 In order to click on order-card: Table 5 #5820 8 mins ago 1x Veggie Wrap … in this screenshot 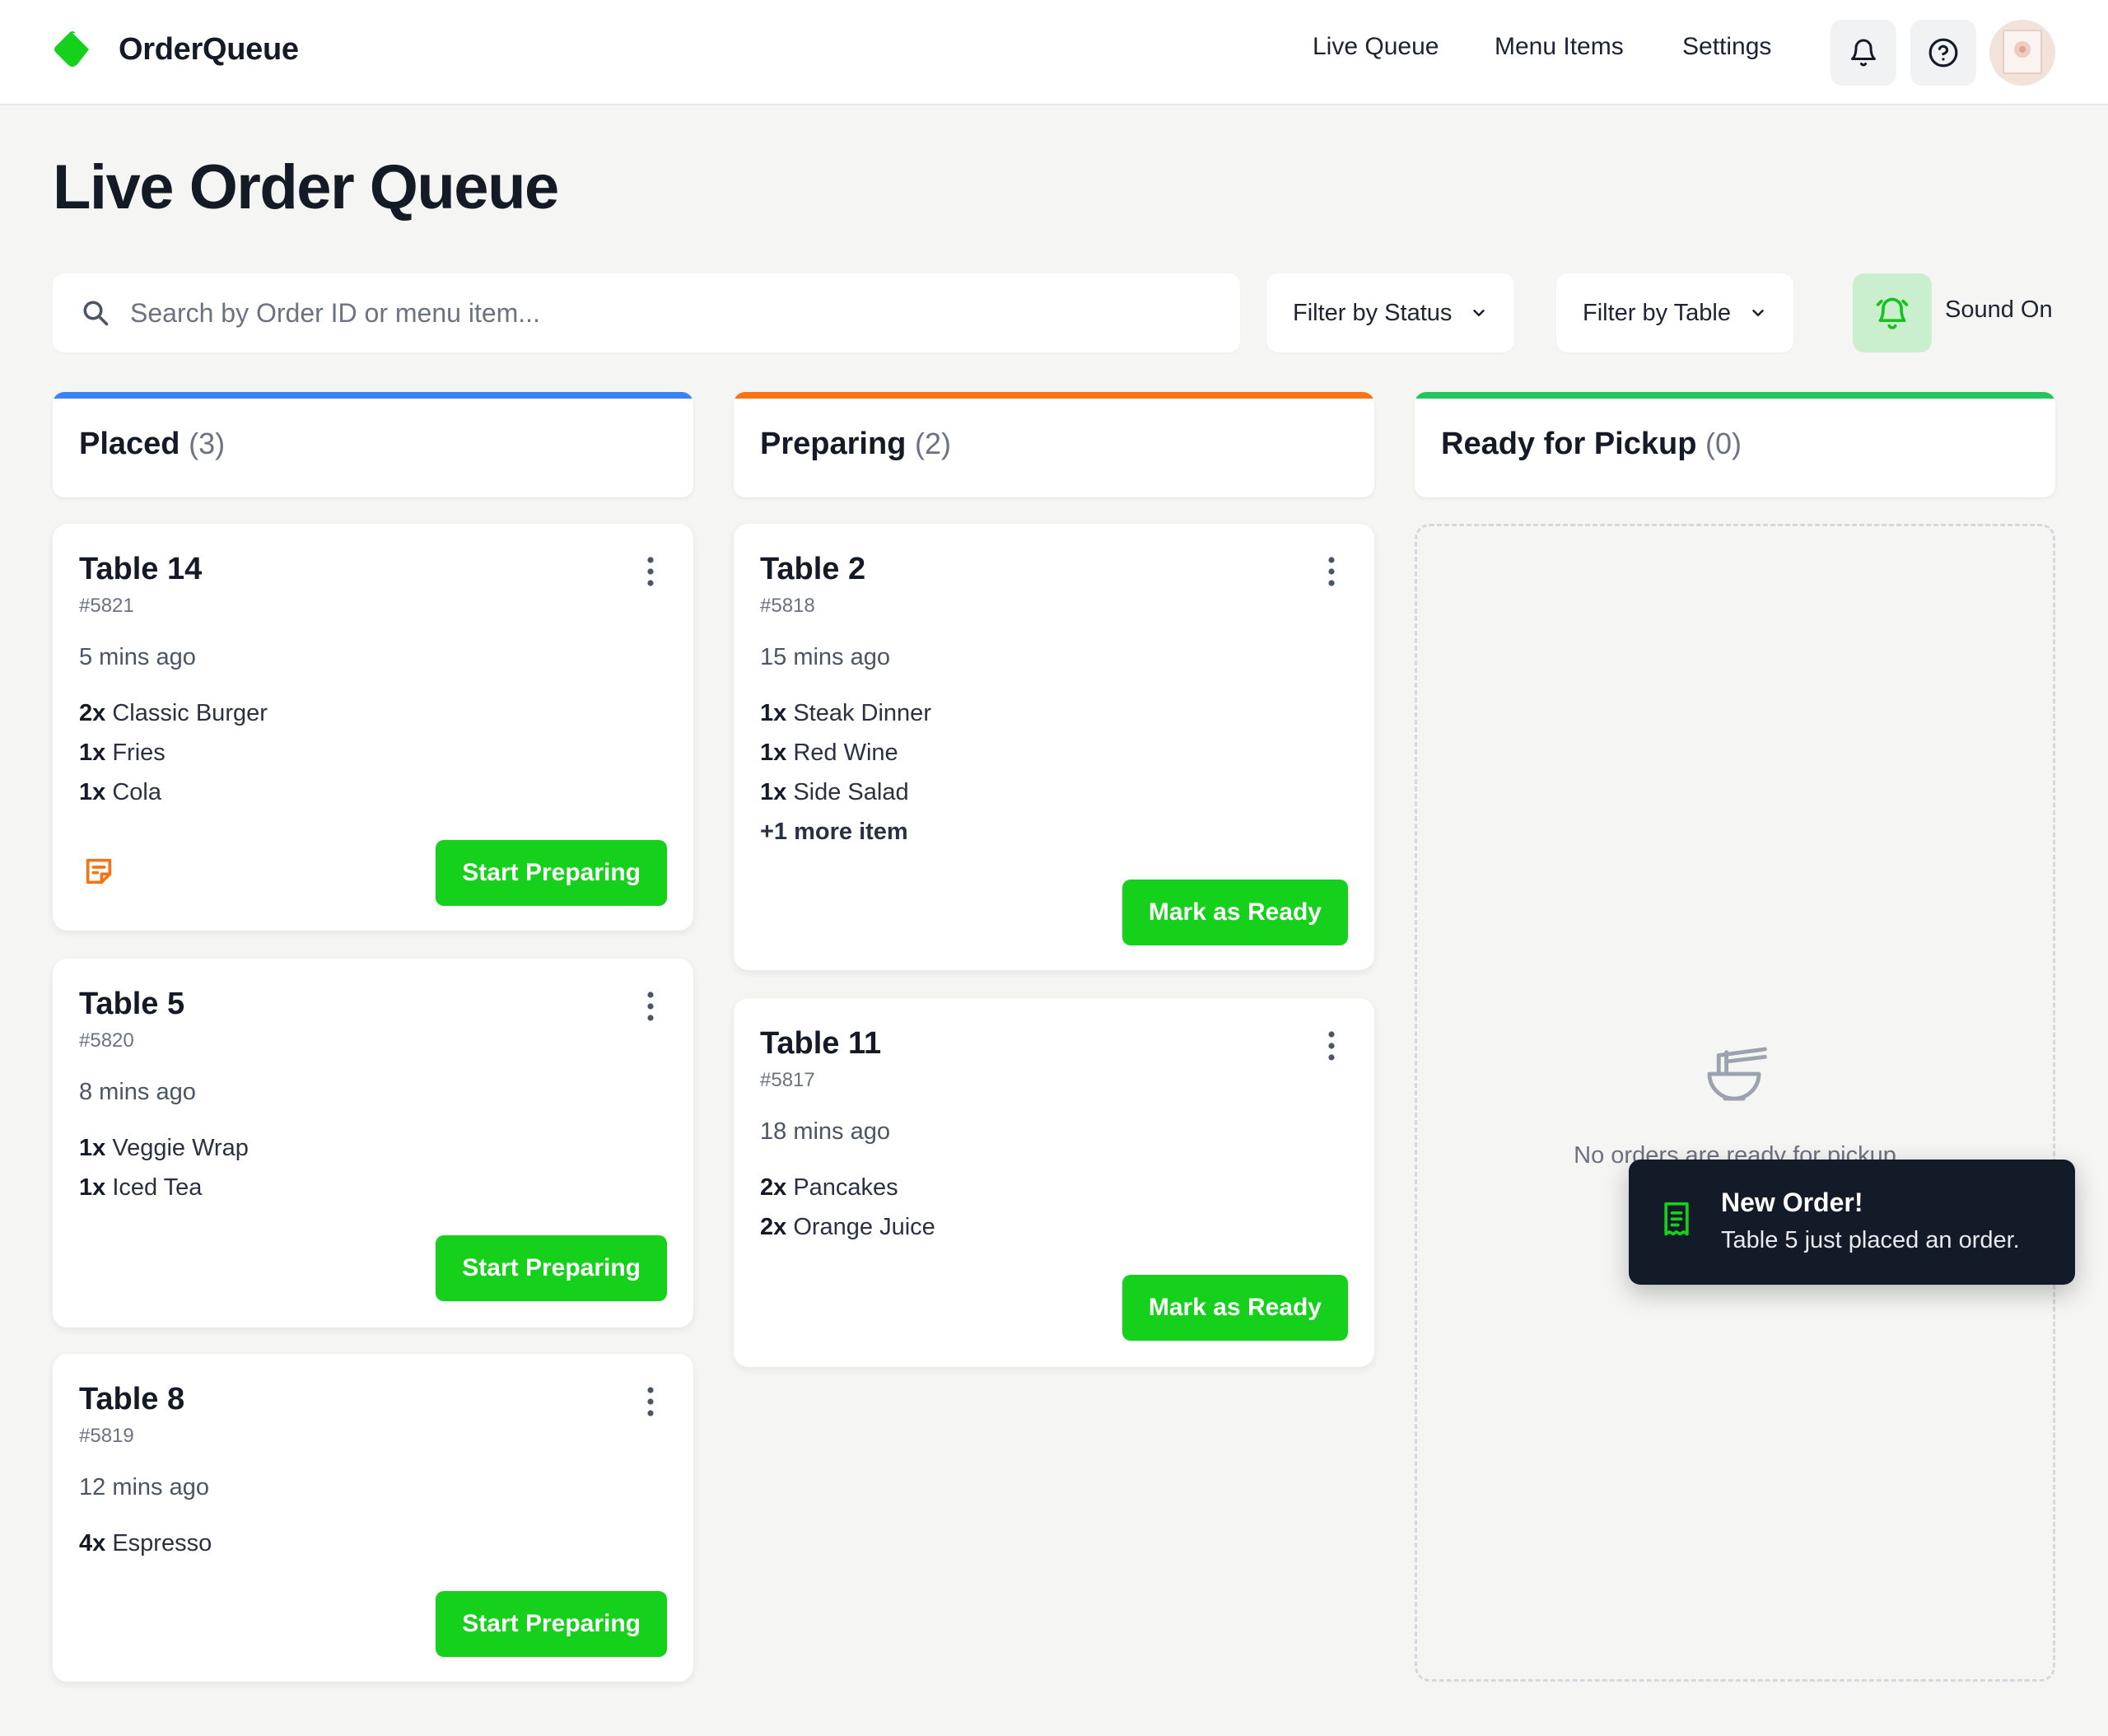, I will do `click(373, 1143)`.